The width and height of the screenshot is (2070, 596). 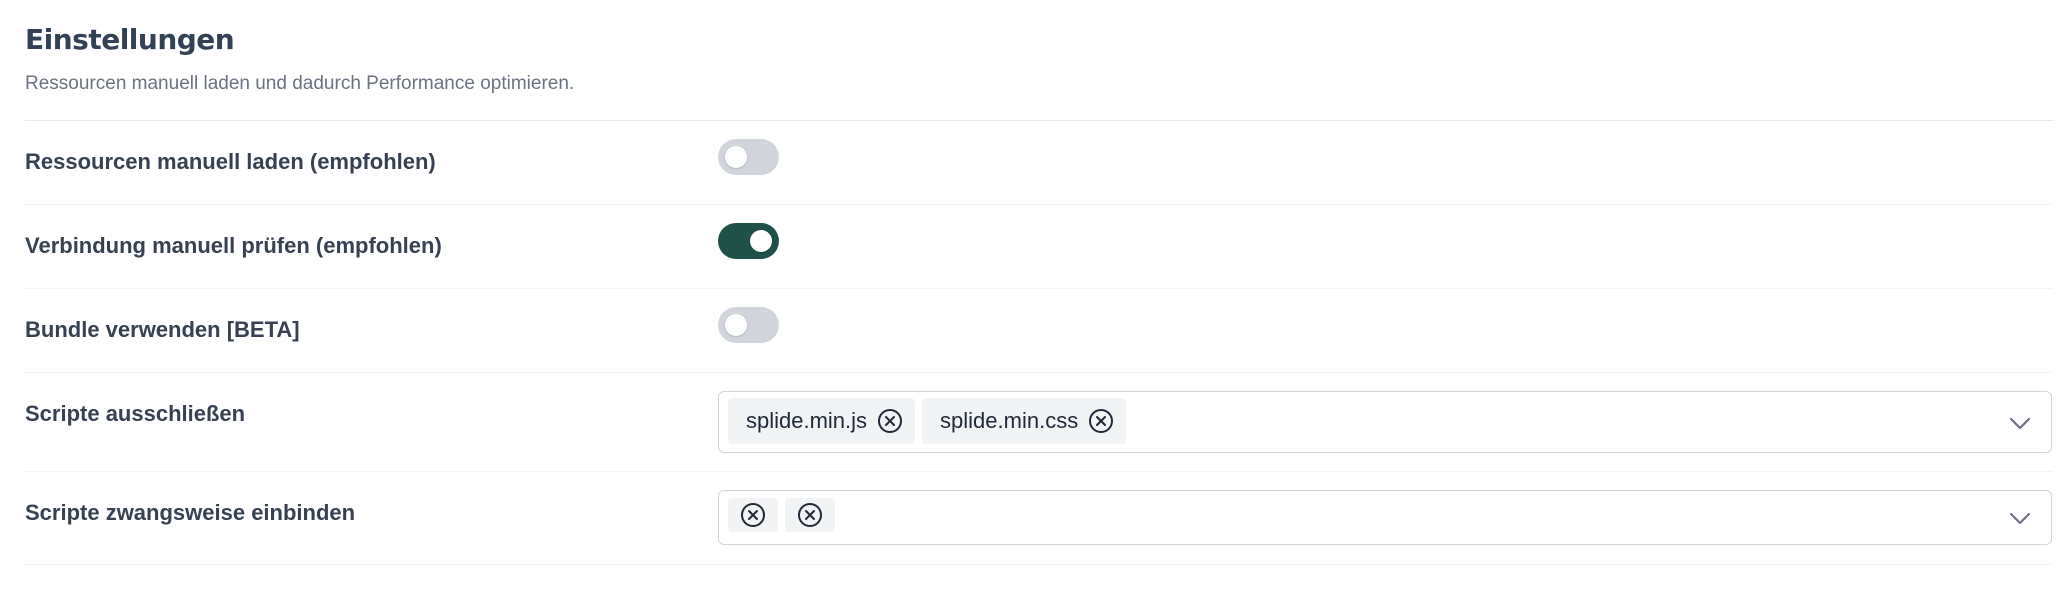 I want to click on tag-chip: splide.min.js, so click(x=822, y=421).